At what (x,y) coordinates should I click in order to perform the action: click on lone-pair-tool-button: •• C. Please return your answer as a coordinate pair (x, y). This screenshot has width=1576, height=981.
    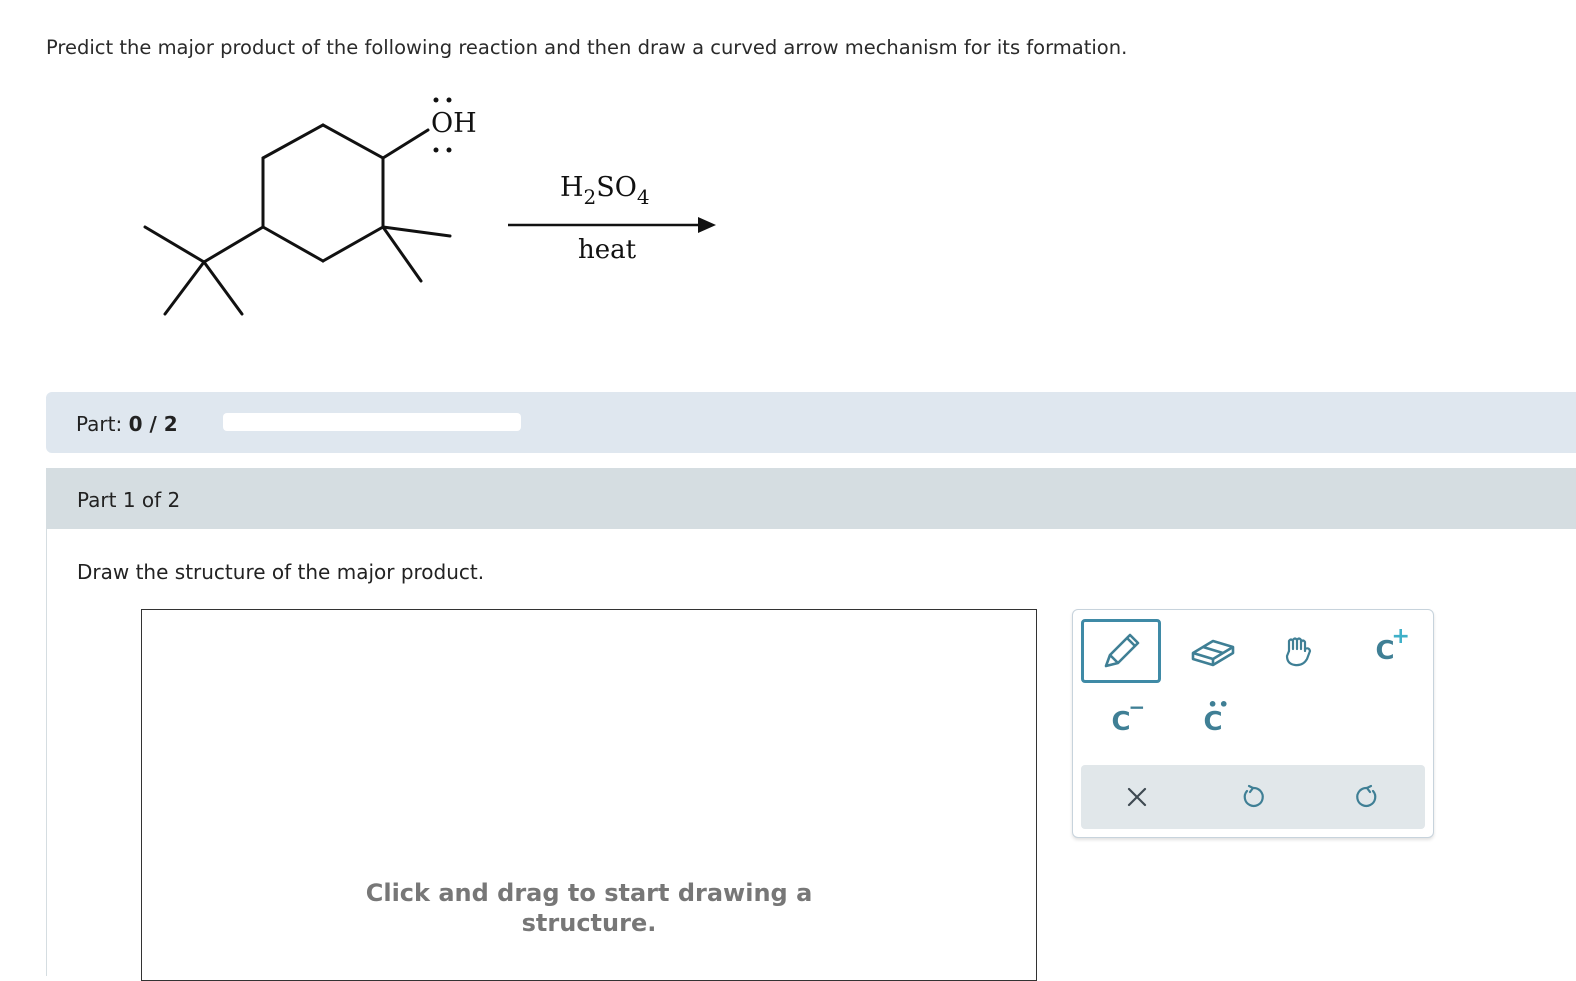
    Looking at the image, I should click on (1213, 722).